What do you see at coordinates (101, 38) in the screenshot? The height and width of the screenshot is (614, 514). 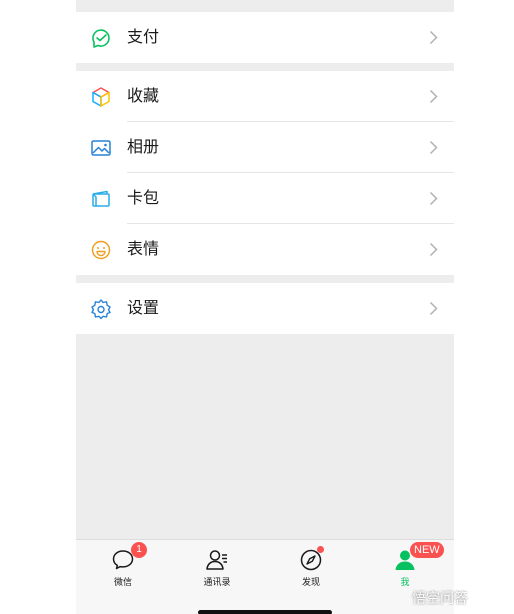 I see `wallet-pay-icon` at bounding box center [101, 38].